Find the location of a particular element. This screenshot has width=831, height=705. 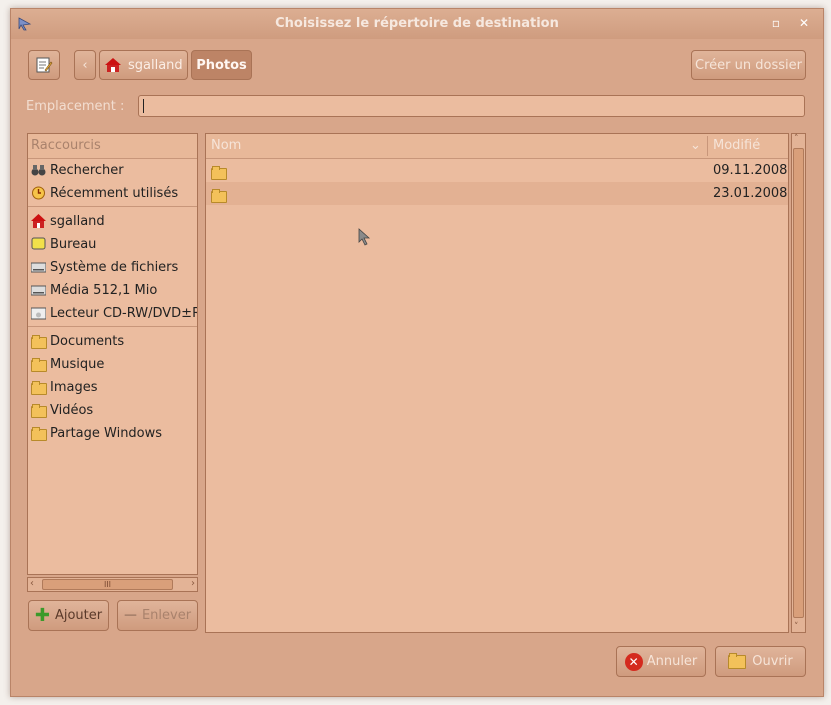

create-folder-button: Créer un dossier is located at coordinates (748, 65).